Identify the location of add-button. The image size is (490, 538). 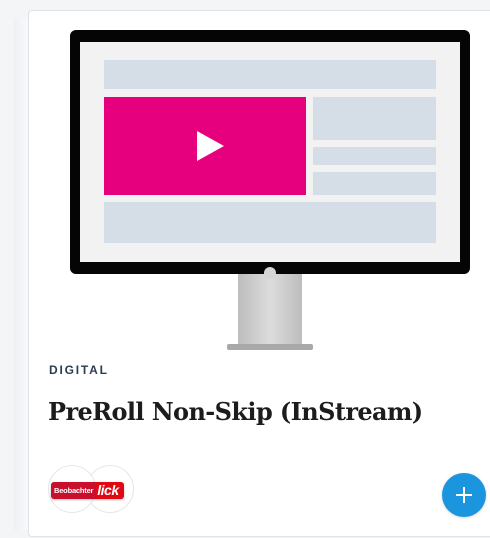
(464, 495).